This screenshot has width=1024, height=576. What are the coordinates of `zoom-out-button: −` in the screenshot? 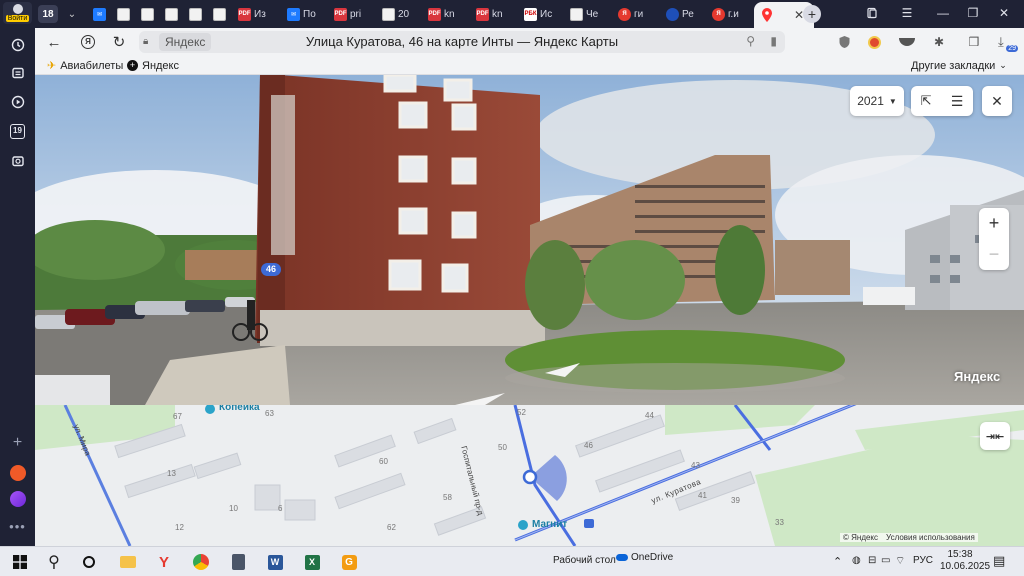 It's located at (994, 254).